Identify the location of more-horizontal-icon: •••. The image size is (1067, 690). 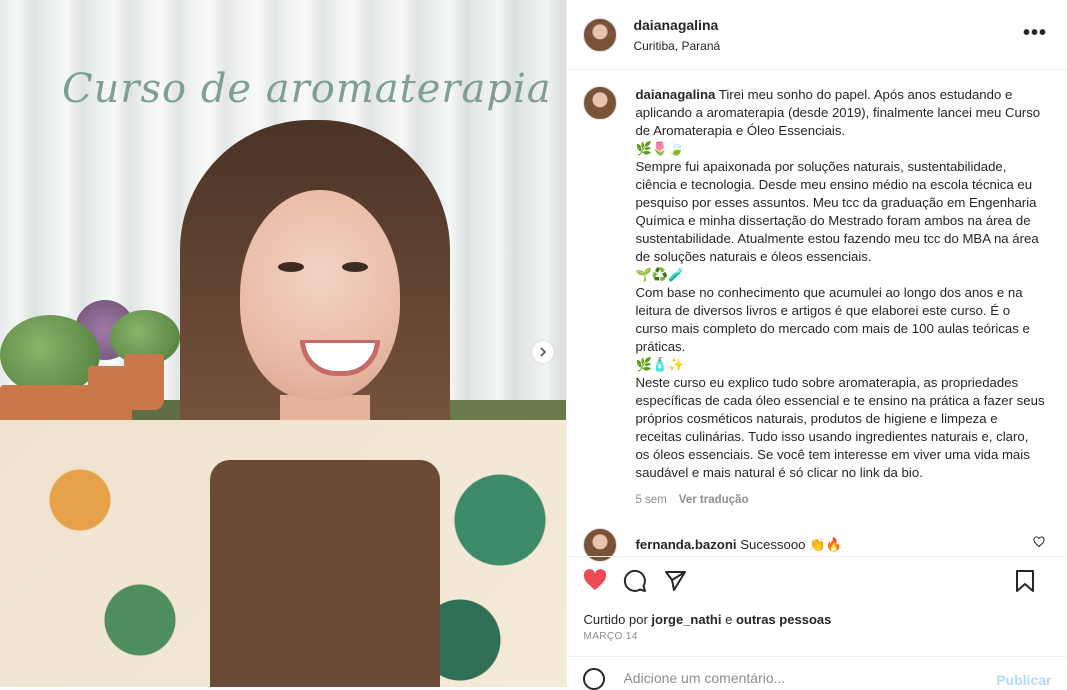
(1035, 33).